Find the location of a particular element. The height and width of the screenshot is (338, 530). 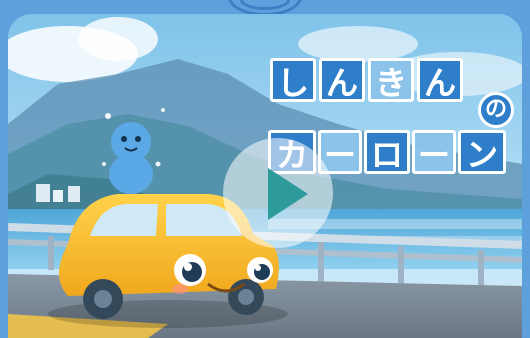

title-char: き is located at coordinates (391, 80).